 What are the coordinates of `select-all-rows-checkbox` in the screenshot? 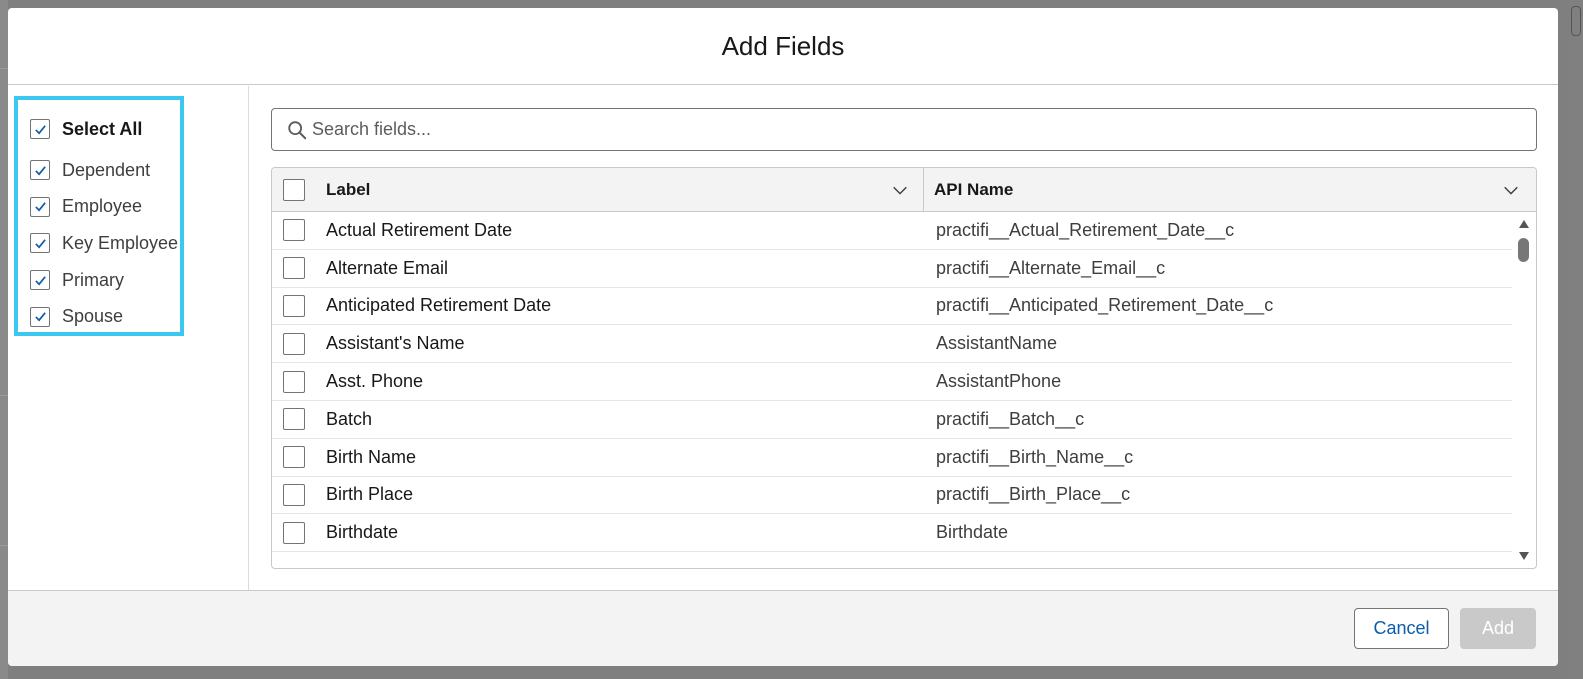 It's located at (294, 189).